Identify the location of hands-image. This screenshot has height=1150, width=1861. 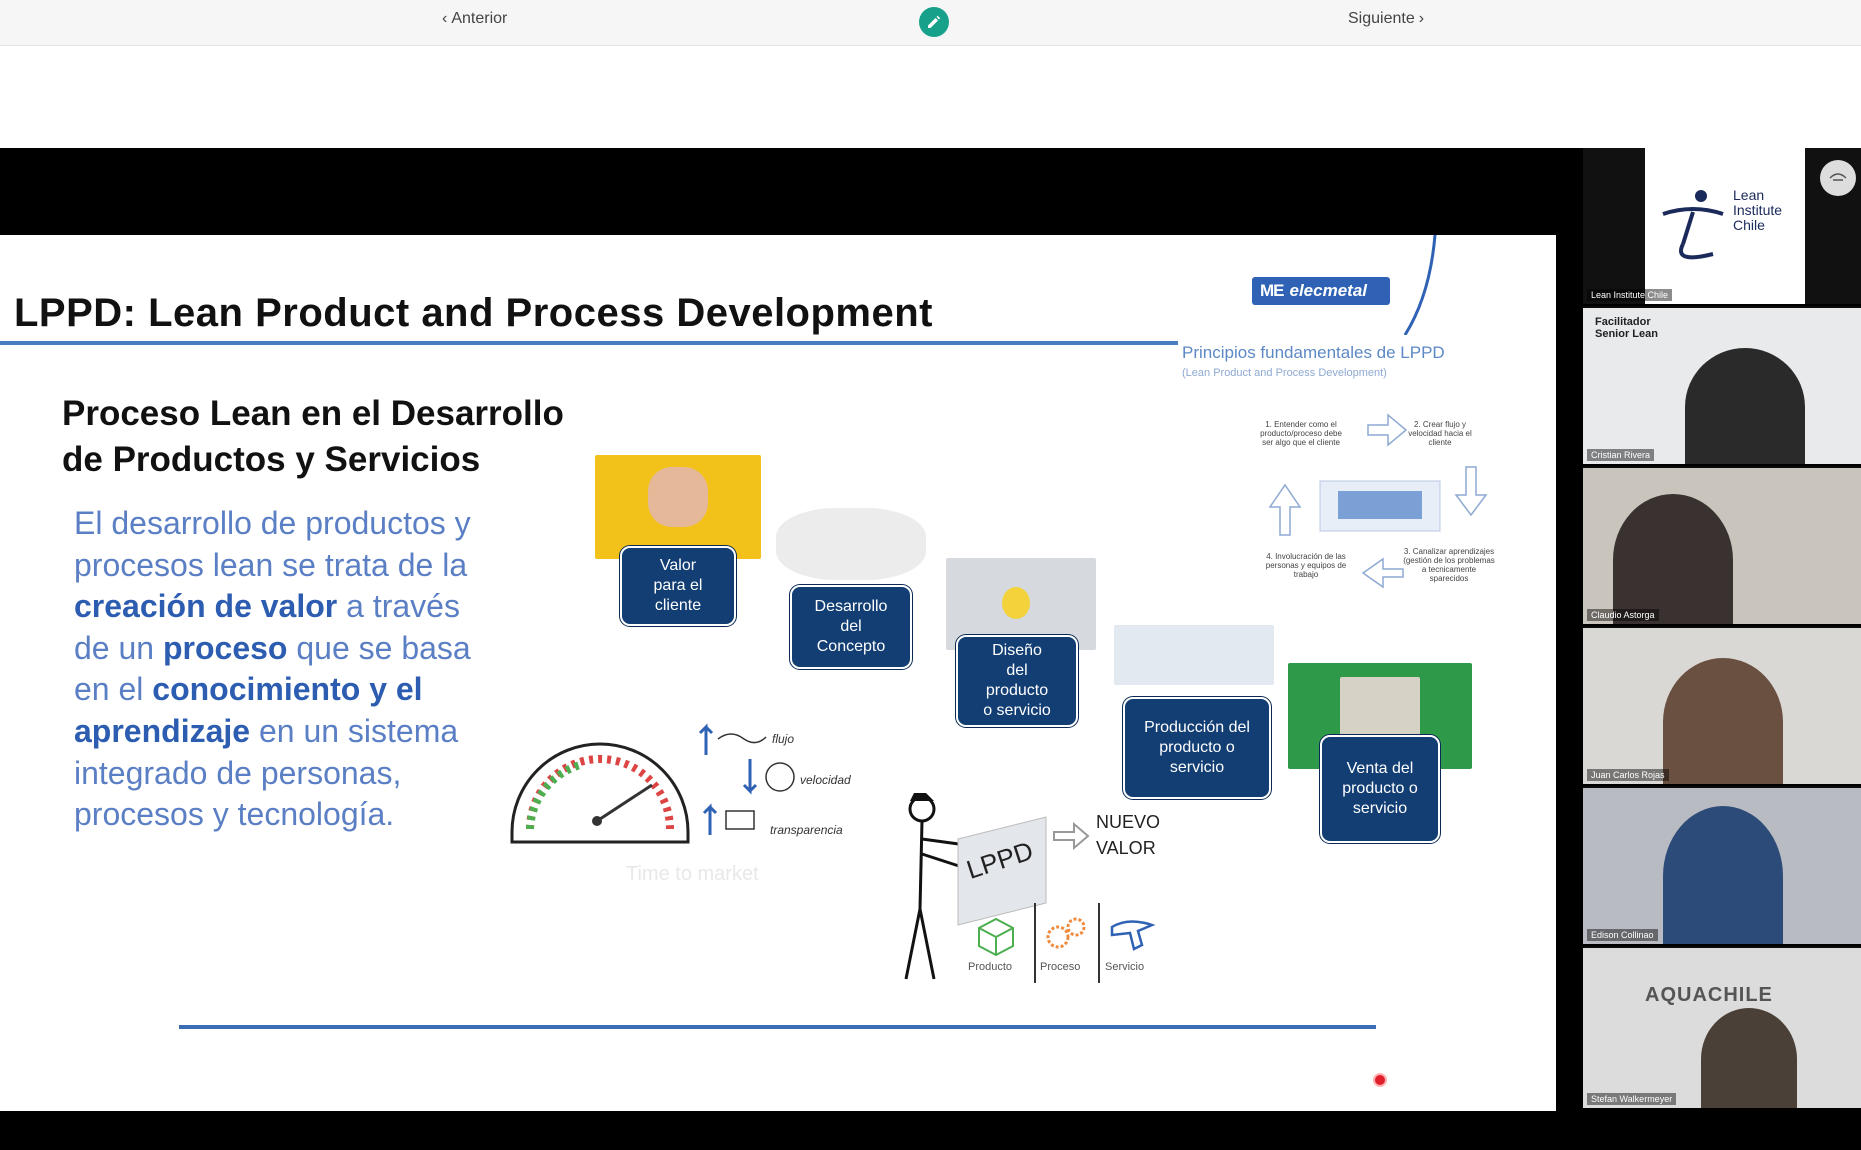
(678, 497).